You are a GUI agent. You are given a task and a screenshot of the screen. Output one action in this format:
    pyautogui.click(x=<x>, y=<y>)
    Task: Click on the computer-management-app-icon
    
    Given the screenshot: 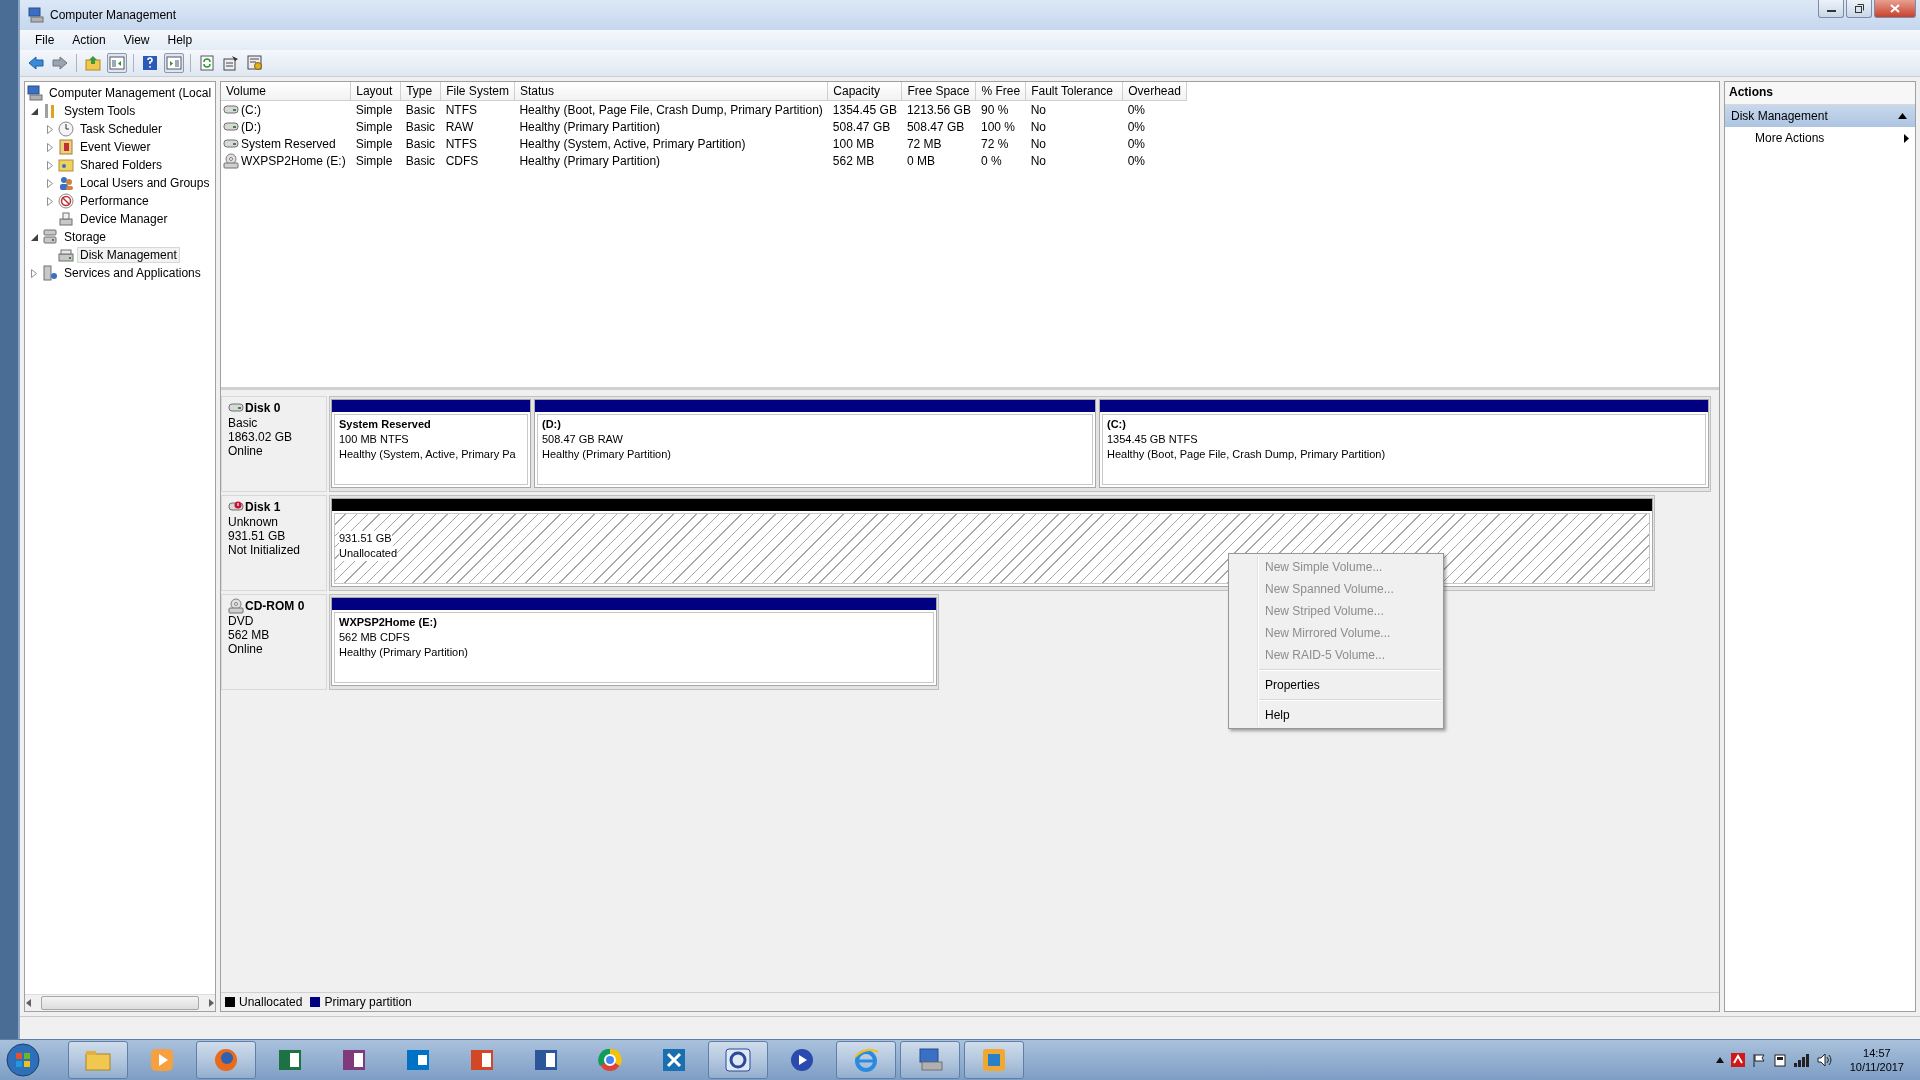 What is the action you would take?
    pyautogui.click(x=930, y=1060)
    